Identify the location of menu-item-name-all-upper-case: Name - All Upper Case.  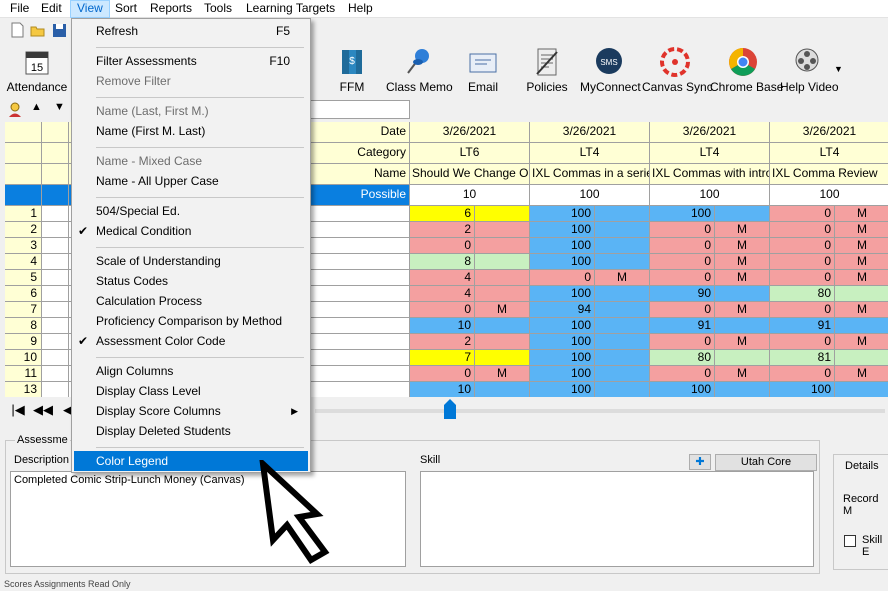
(191, 181).